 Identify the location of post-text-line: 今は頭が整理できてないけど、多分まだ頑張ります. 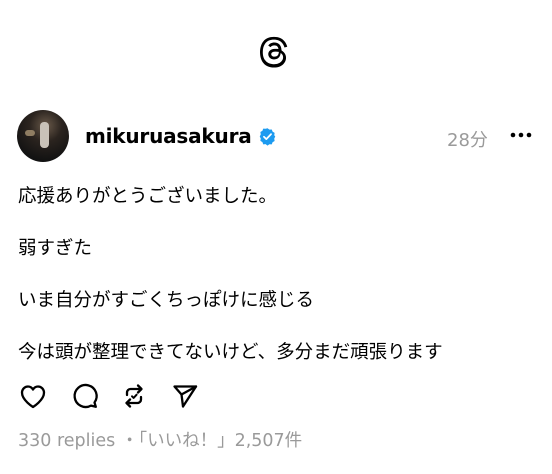
(230, 352).